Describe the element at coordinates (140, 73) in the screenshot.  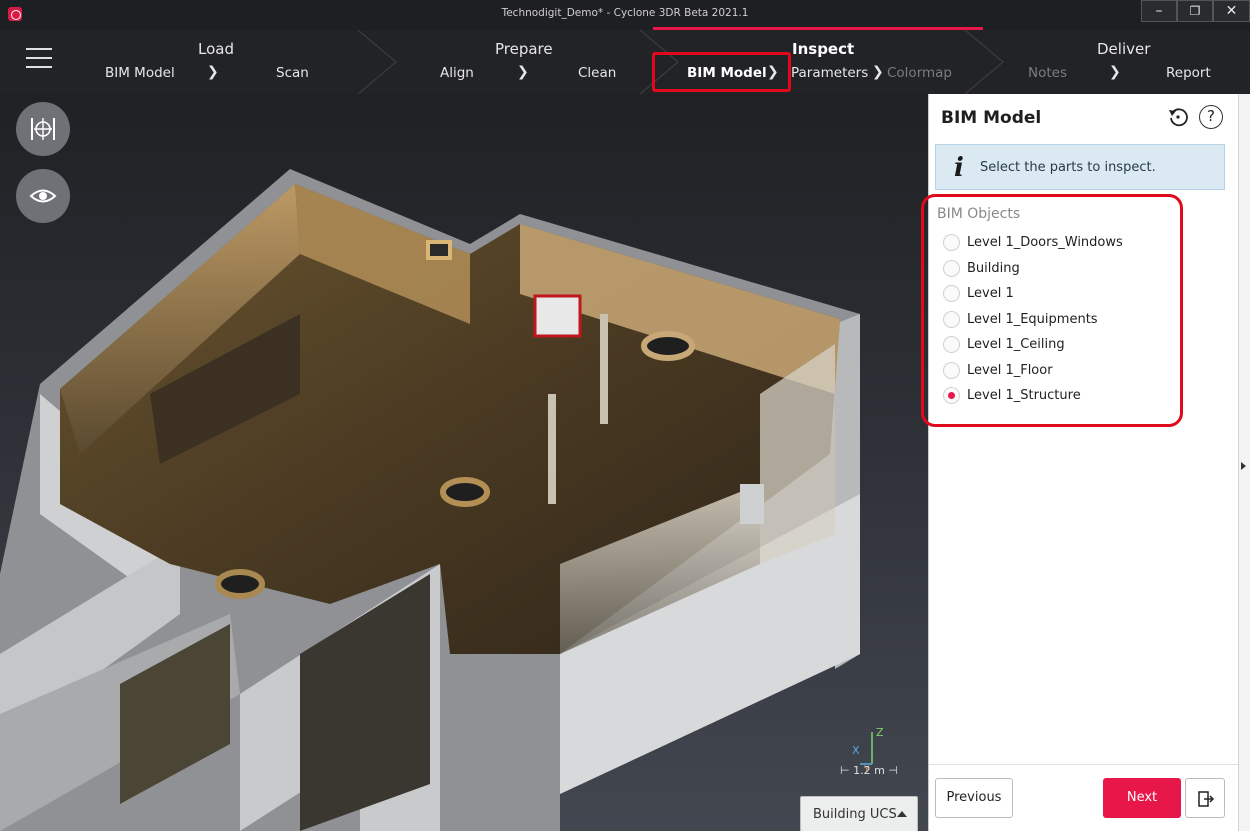
I see `step-load-bim-model: BIM Model` at that location.